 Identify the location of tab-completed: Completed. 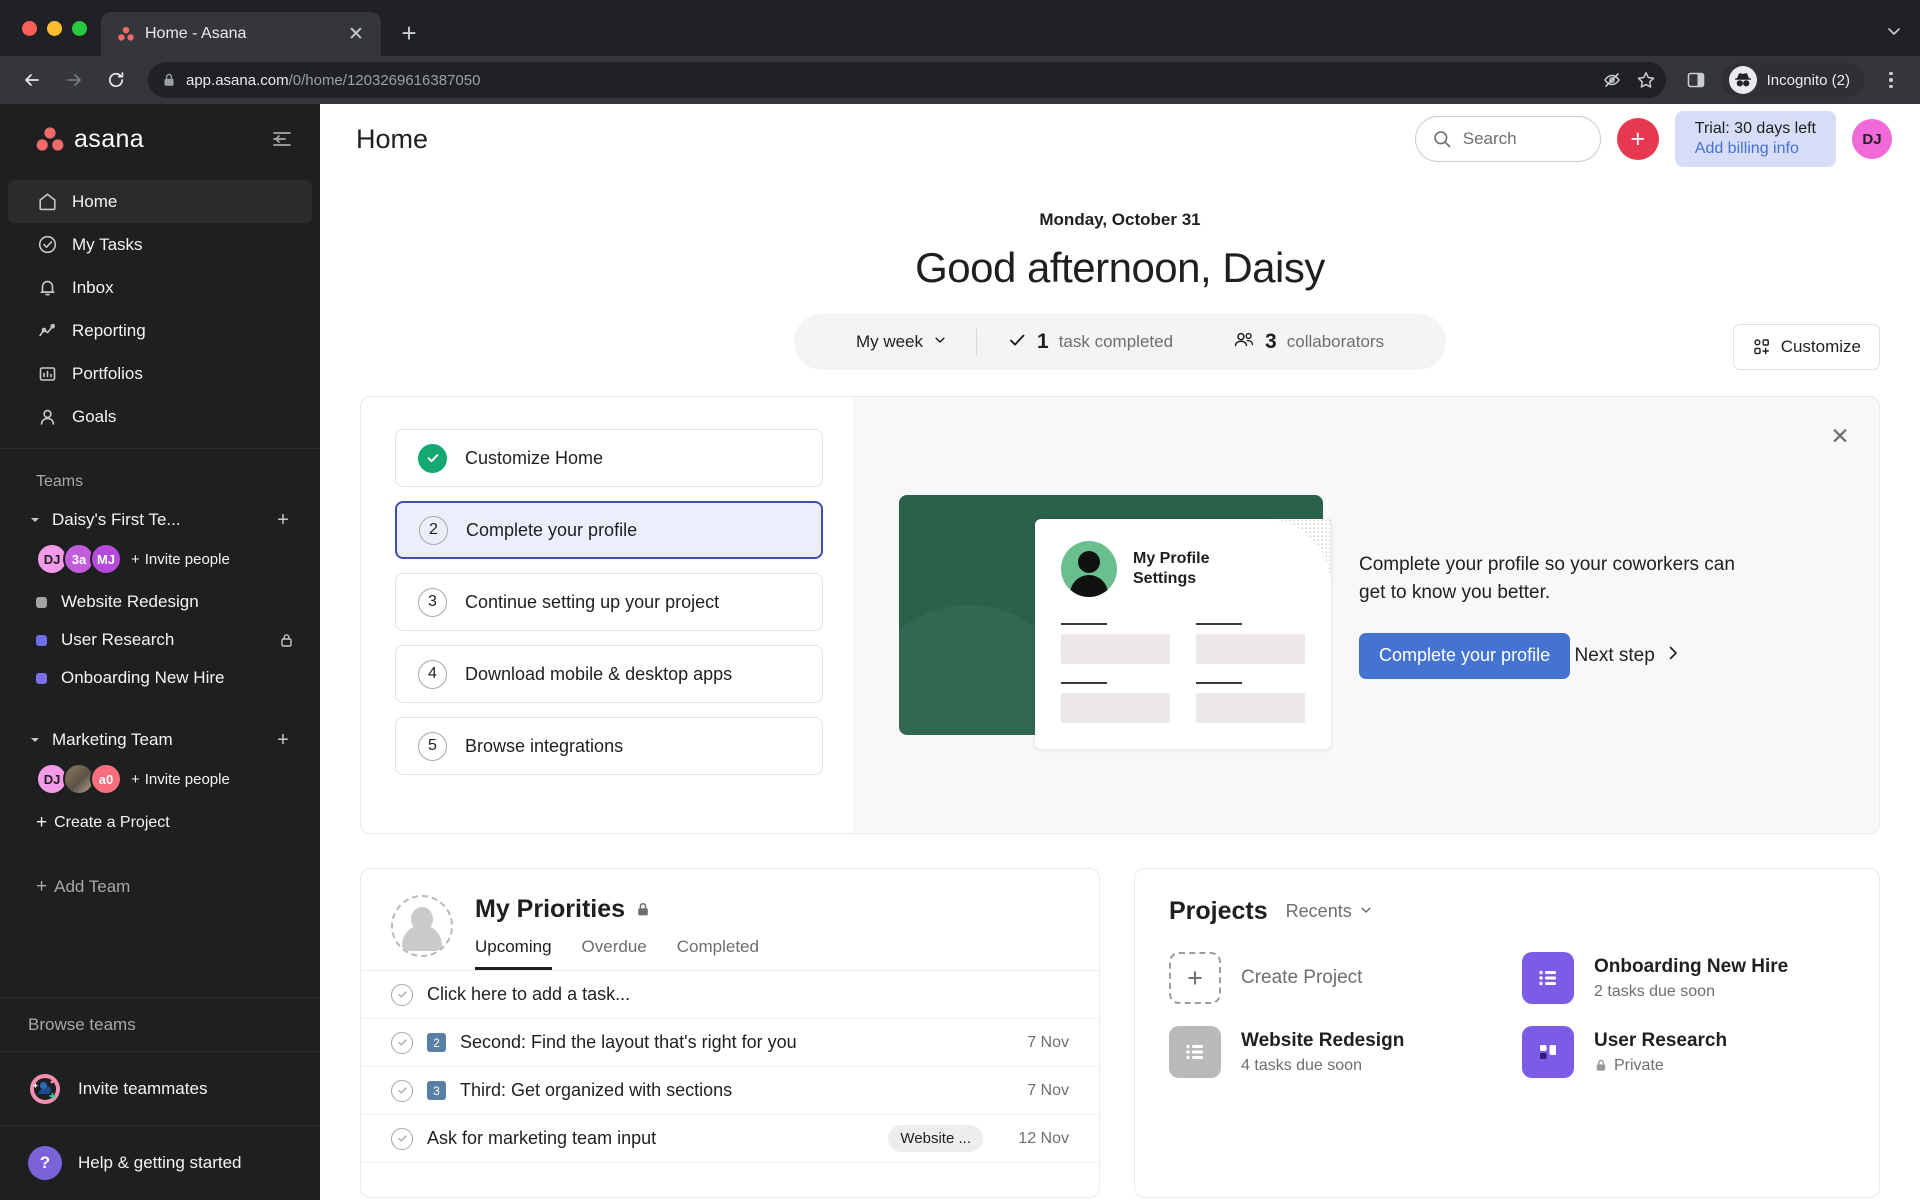
(718, 953).